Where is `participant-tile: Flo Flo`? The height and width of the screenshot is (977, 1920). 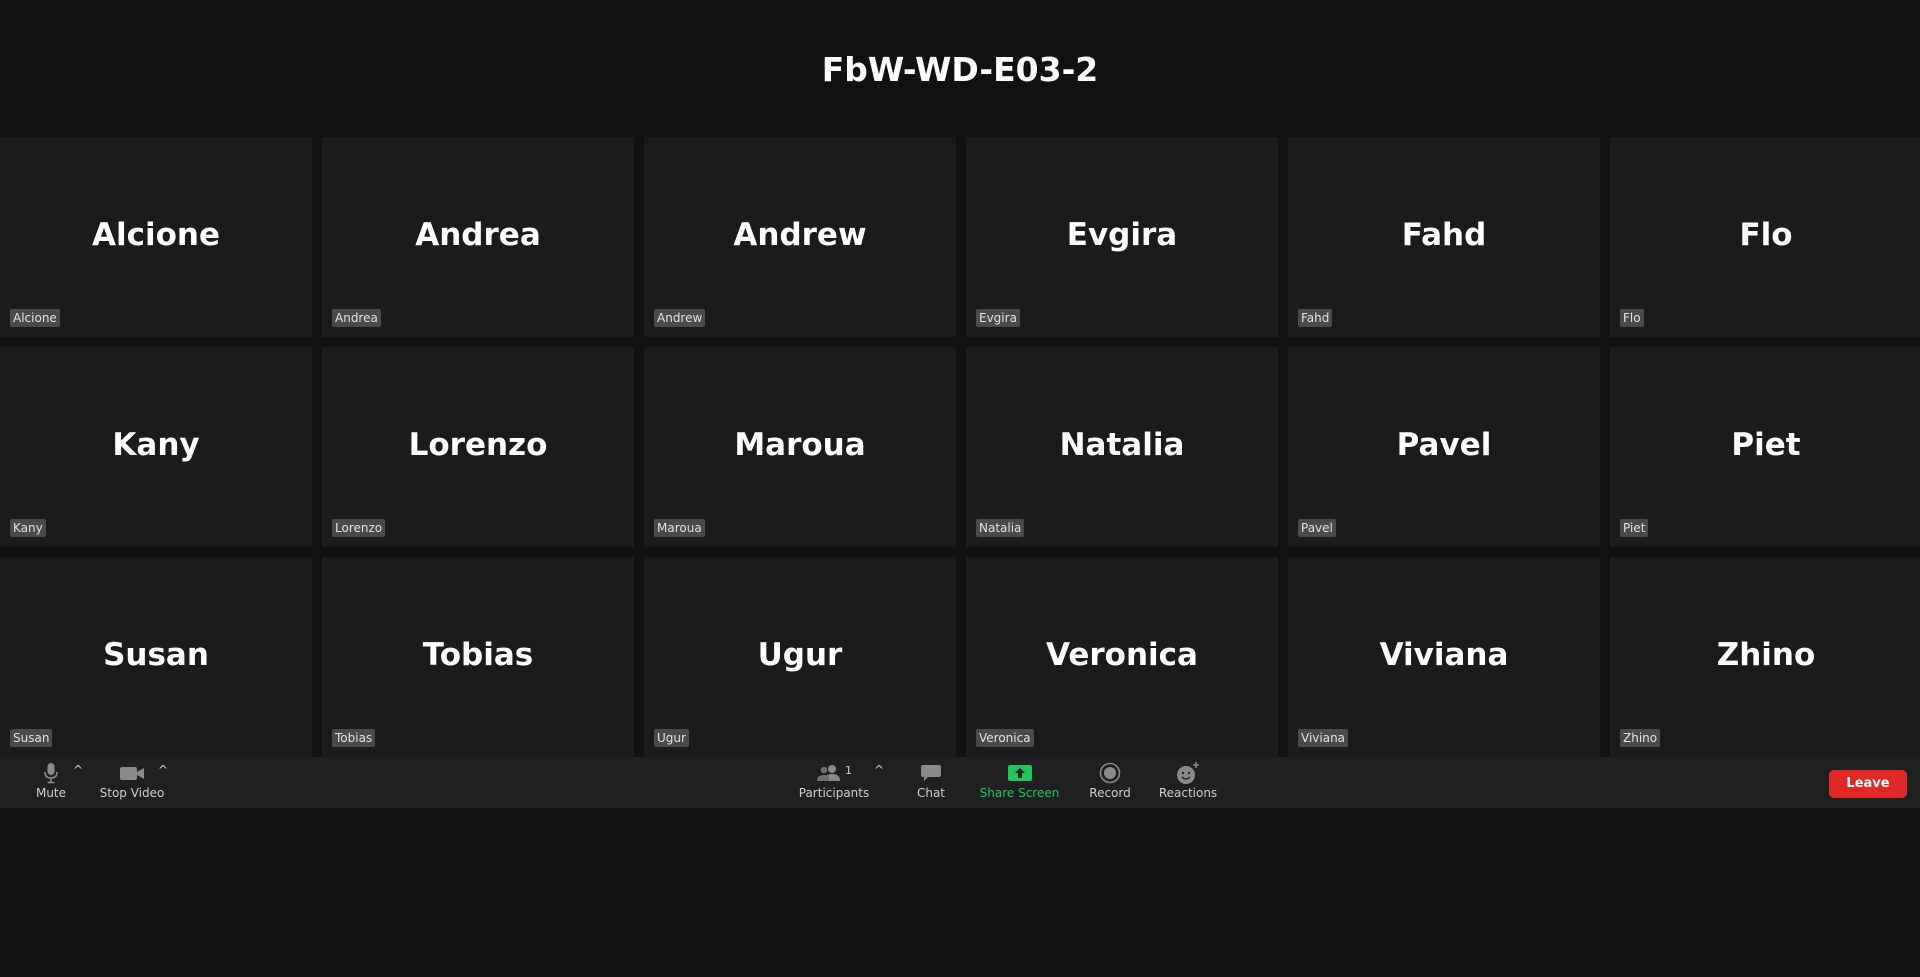
participant-tile: Flo Flo is located at coordinates (1765, 237).